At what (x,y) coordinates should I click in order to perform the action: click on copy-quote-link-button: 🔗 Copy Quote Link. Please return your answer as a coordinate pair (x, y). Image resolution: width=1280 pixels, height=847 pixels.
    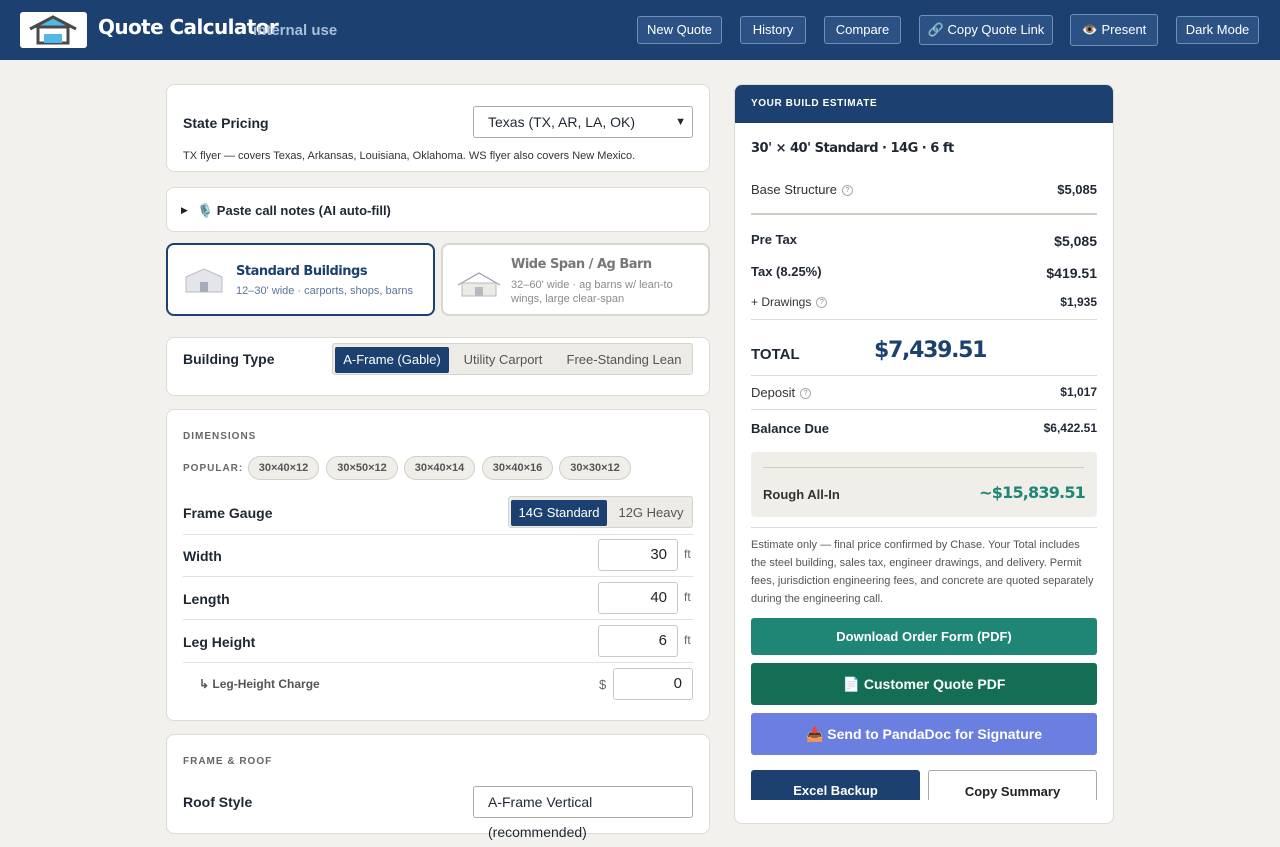
    Looking at the image, I should click on (986, 30).